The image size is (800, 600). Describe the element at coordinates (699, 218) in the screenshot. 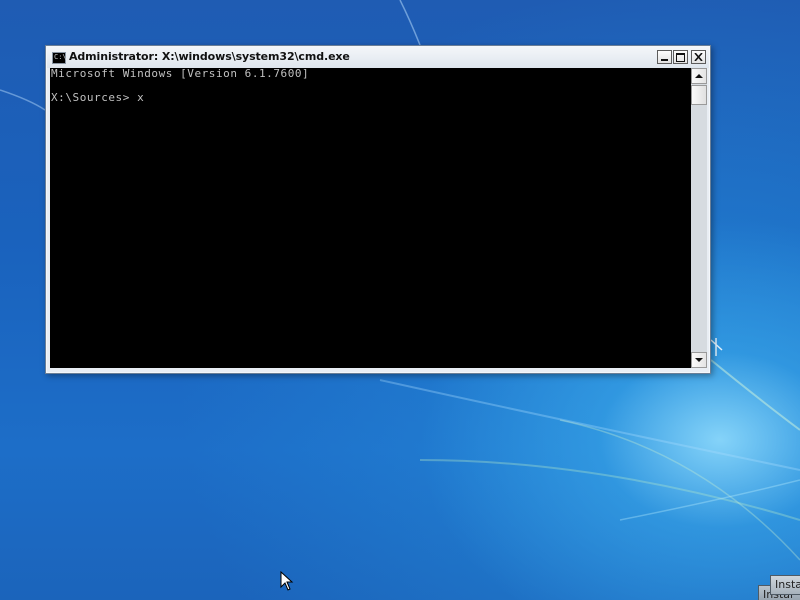

I see `vertical-scrollbar` at that location.